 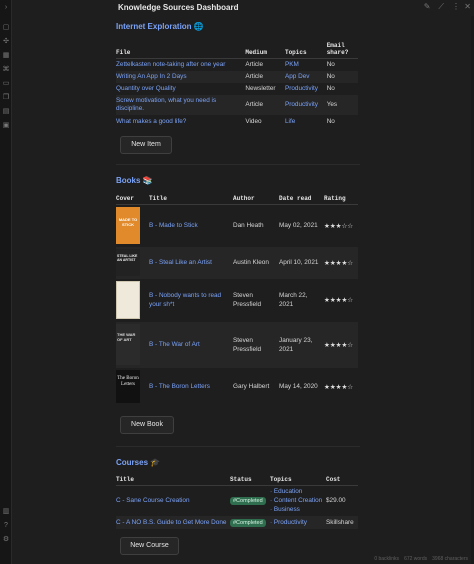 I want to click on new-course-button: New Course, so click(x=149, y=546).